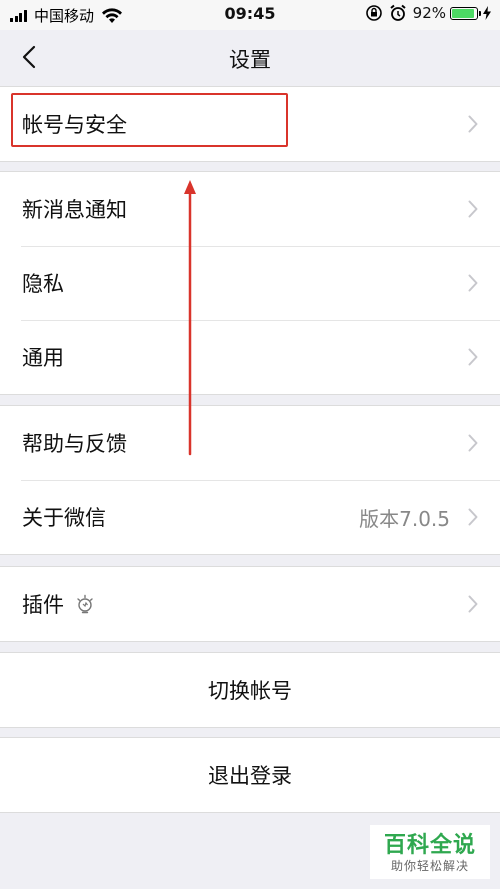 This screenshot has height=889, width=500. I want to click on settings-item-label: 插件, so click(43, 605).